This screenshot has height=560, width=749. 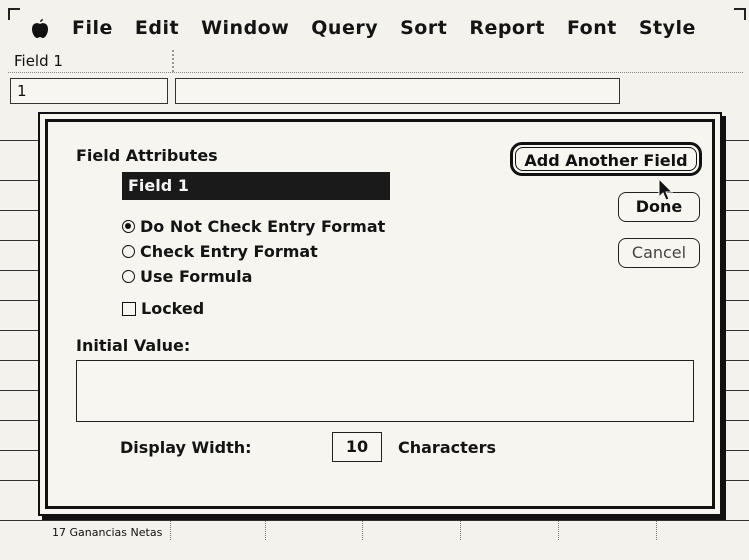 I want to click on radio-use-formula: Use Formula, so click(x=253, y=276).